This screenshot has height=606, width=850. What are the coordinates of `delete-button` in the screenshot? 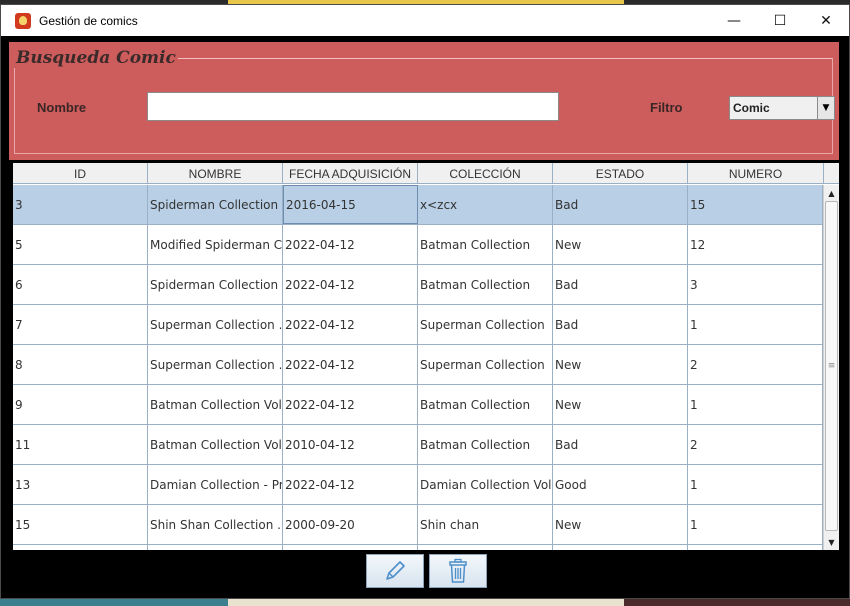 It's located at (458, 571).